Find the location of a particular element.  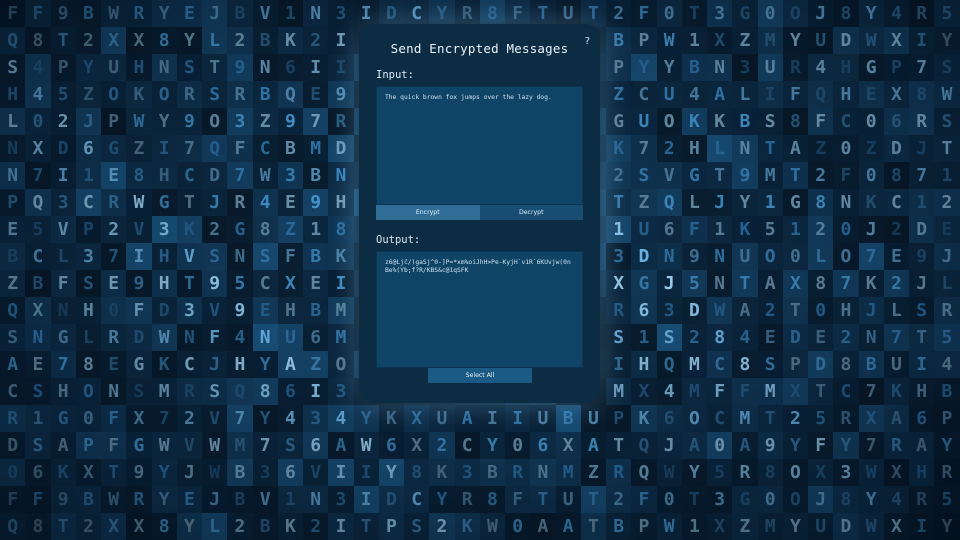

select-all-button: Select All is located at coordinates (480, 375).